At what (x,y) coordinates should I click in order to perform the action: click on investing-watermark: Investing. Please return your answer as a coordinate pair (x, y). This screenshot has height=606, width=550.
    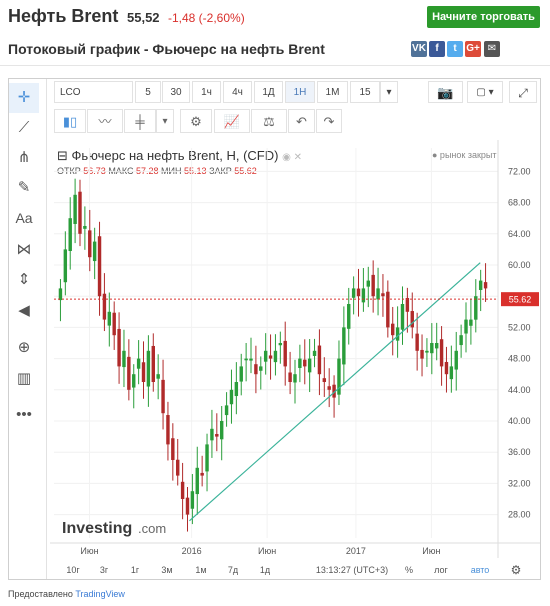
    Looking at the image, I should click on (97, 528).